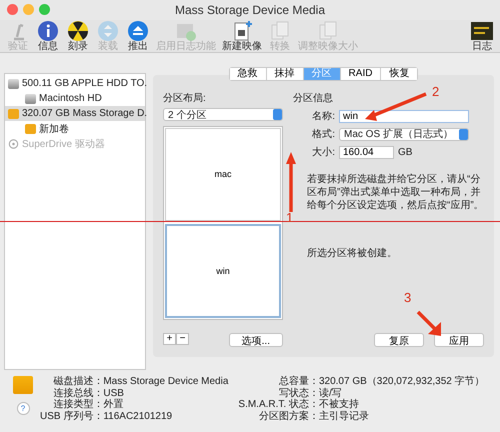 The image size is (500, 432). What do you see at coordinates (138, 416) in the screenshot?
I see `detail-value: 116AC2101219` at bounding box center [138, 416].